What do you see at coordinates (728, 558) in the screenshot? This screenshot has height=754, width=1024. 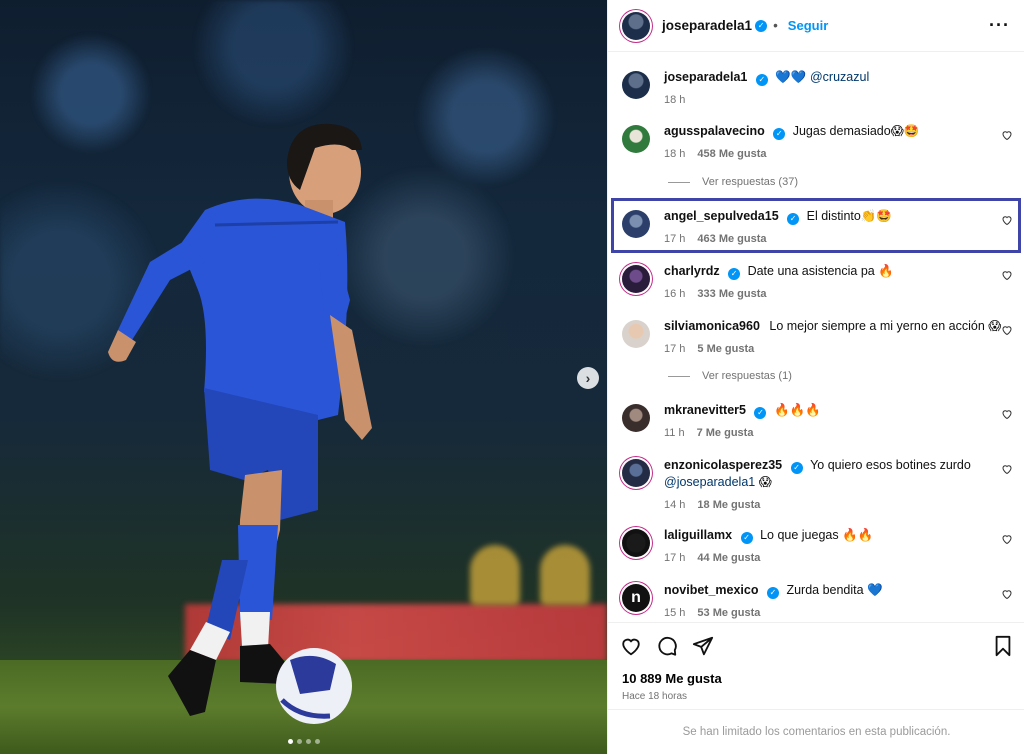 I see `comment-likes: 44 Me gusta` at bounding box center [728, 558].